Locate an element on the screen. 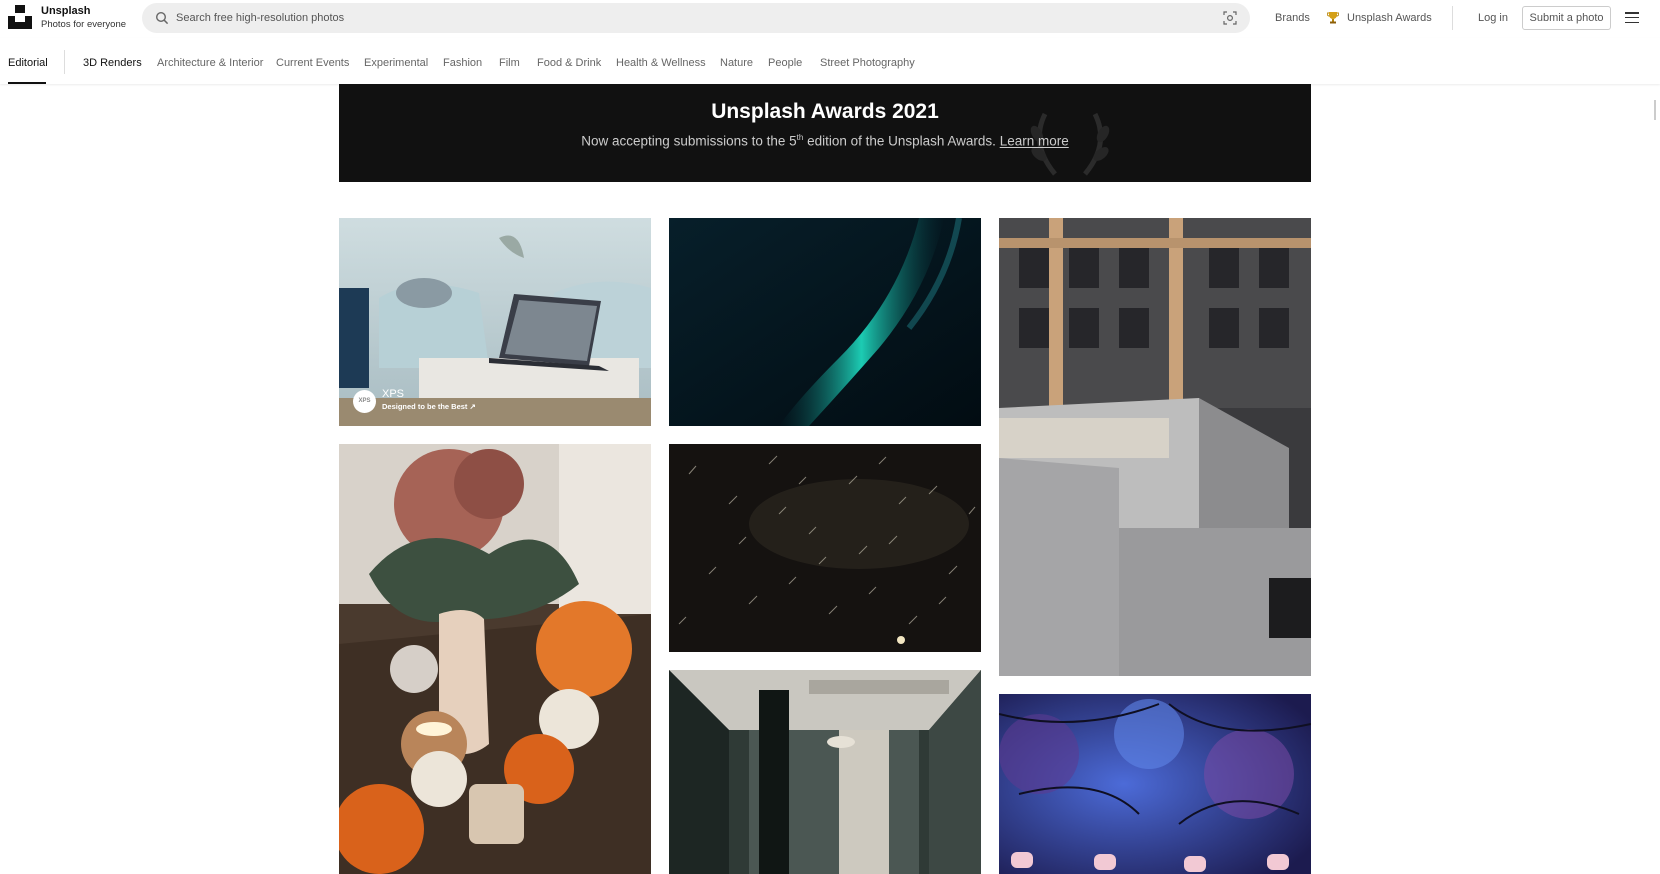 This screenshot has width=1660, height=874. photo-aurora is located at coordinates (825, 322).